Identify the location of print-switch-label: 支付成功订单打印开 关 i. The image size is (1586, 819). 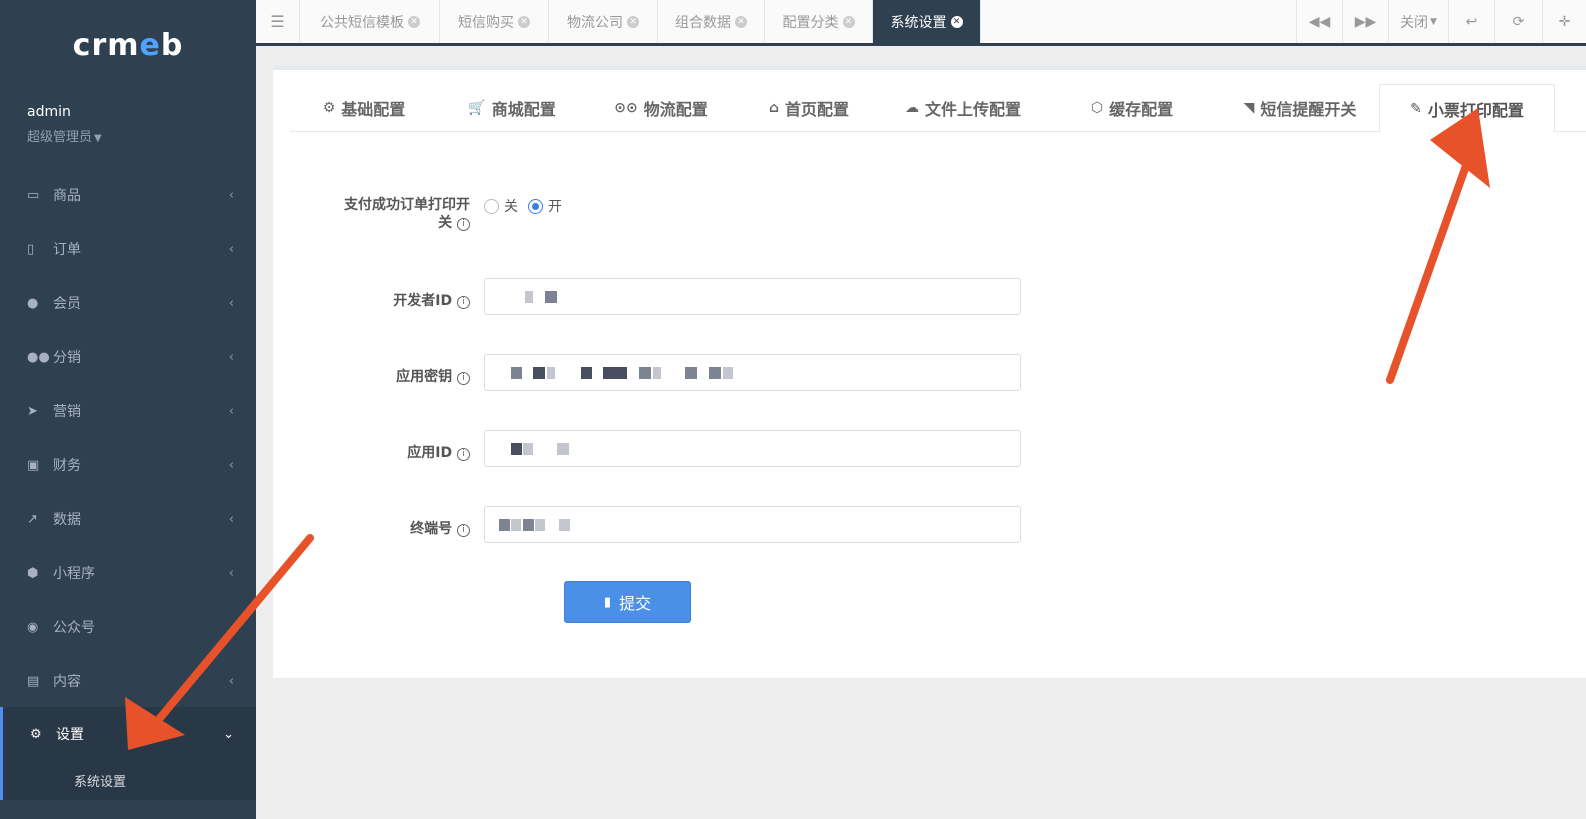
(407, 214).